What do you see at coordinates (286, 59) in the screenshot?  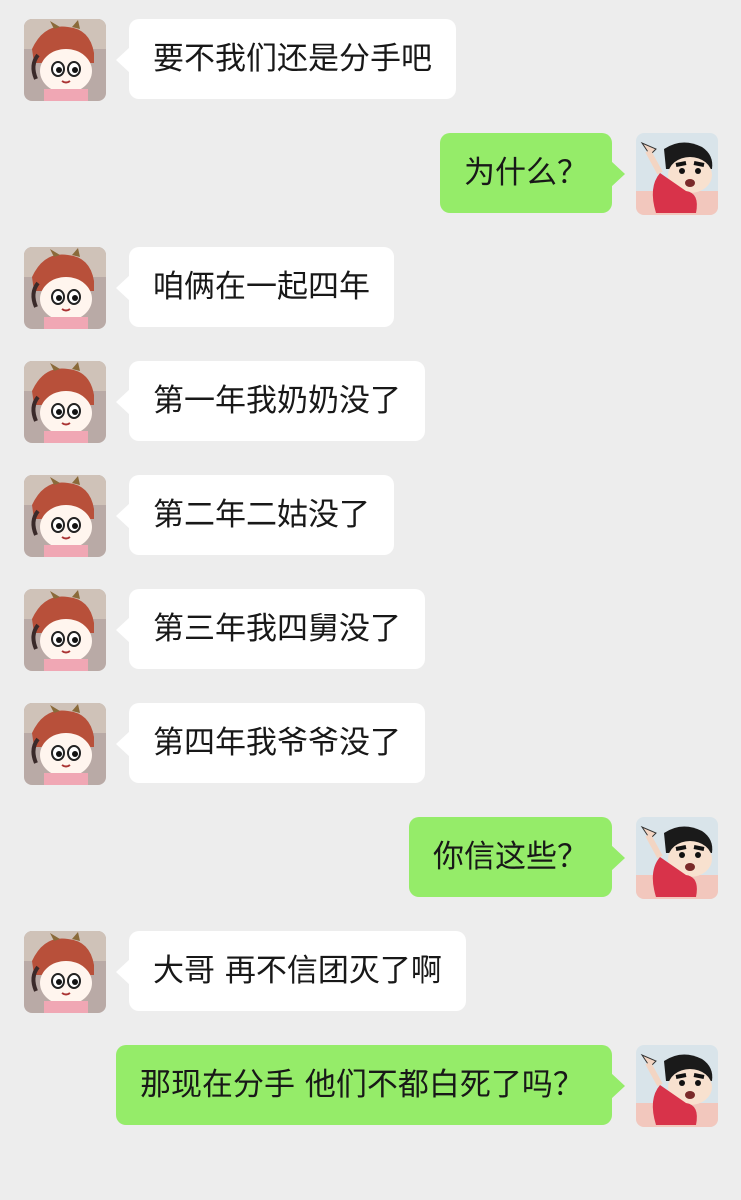 I see `message-bubble: 要不我们还是分手吧` at bounding box center [286, 59].